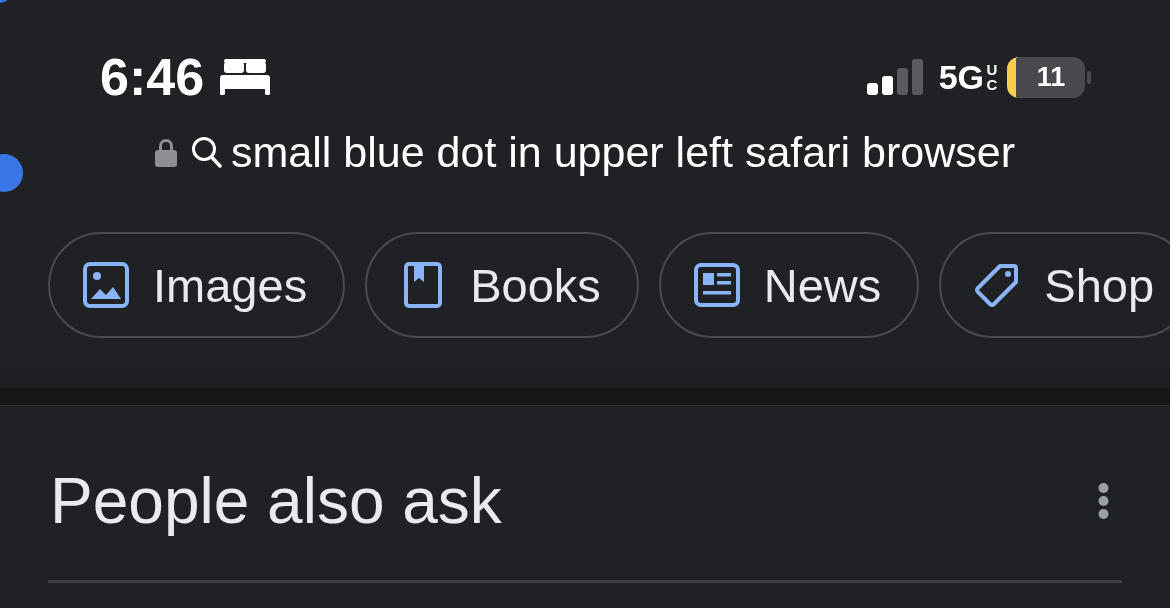 The height and width of the screenshot is (608, 1170). What do you see at coordinates (961, 77) in the screenshot?
I see `network-label: 5G` at bounding box center [961, 77].